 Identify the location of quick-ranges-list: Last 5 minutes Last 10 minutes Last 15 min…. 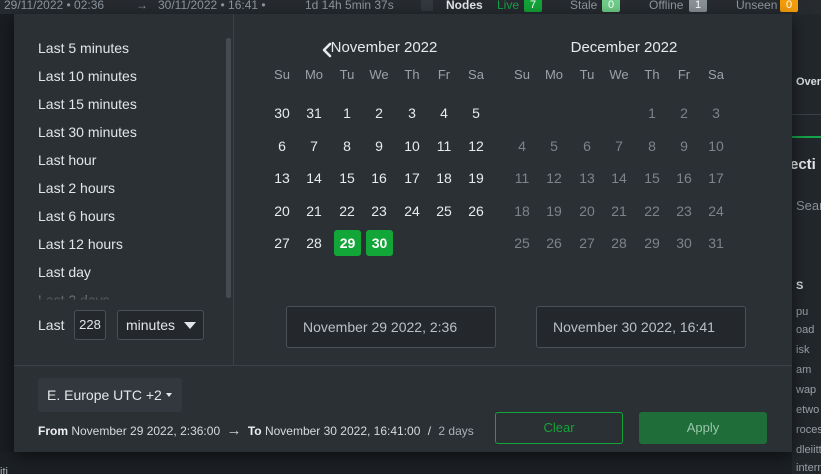
(120, 167).